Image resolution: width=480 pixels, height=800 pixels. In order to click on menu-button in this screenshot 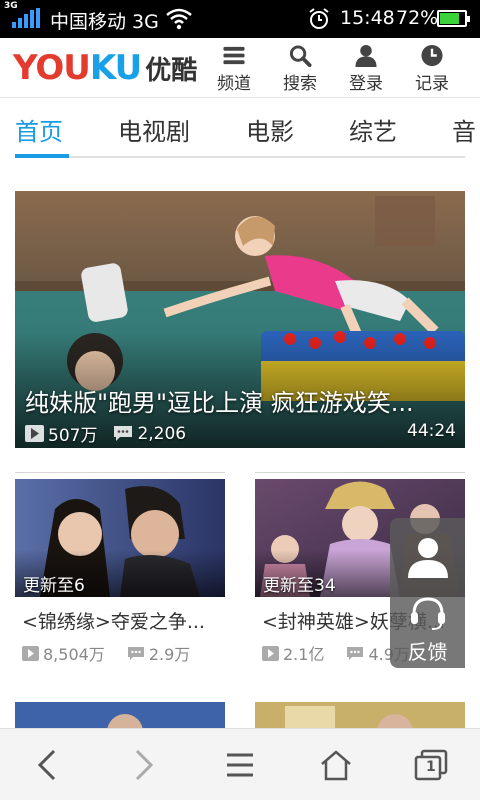, I will do `click(240, 765)`.